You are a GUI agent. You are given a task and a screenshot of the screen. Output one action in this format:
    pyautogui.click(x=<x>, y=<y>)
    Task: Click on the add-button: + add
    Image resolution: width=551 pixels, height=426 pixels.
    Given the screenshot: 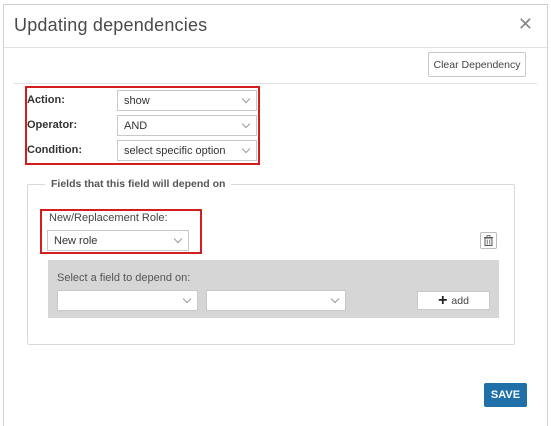 What is the action you would take?
    pyautogui.click(x=453, y=300)
    